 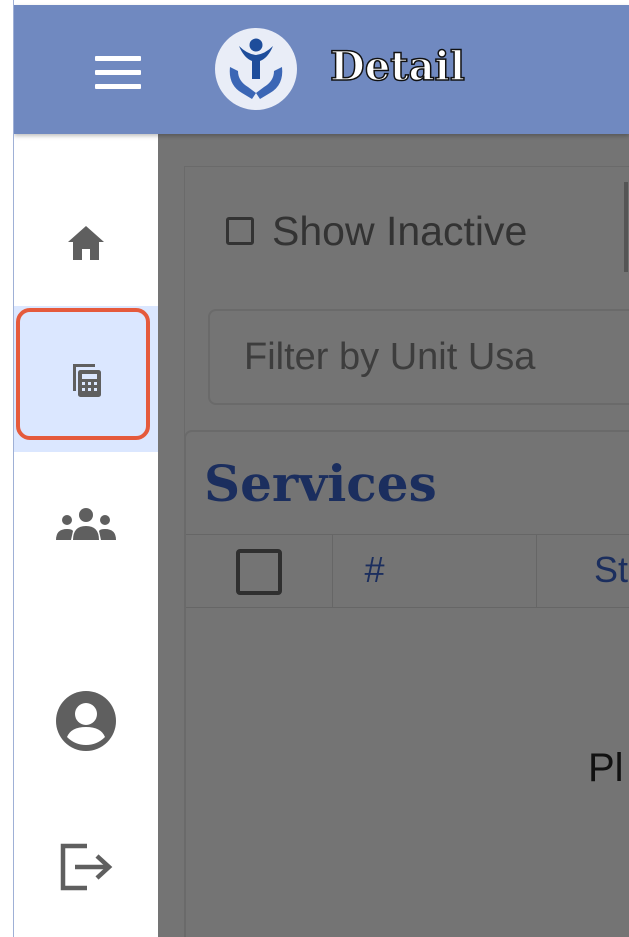 I want to click on services-table-header: # Sta, so click(x=407, y=571).